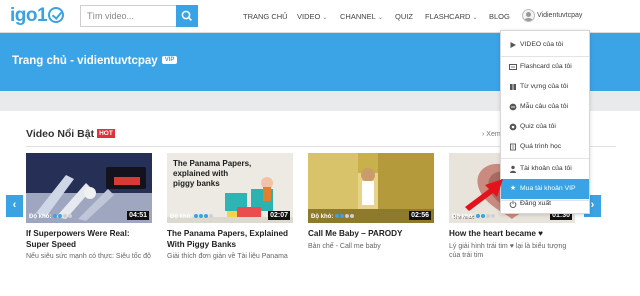  I want to click on see-more-link: › Xem, so click(491, 134).